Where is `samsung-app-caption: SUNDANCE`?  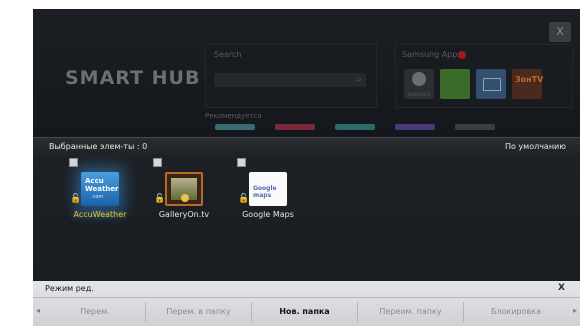
samsung-app-caption: SUNDANCE is located at coordinates (419, 94).